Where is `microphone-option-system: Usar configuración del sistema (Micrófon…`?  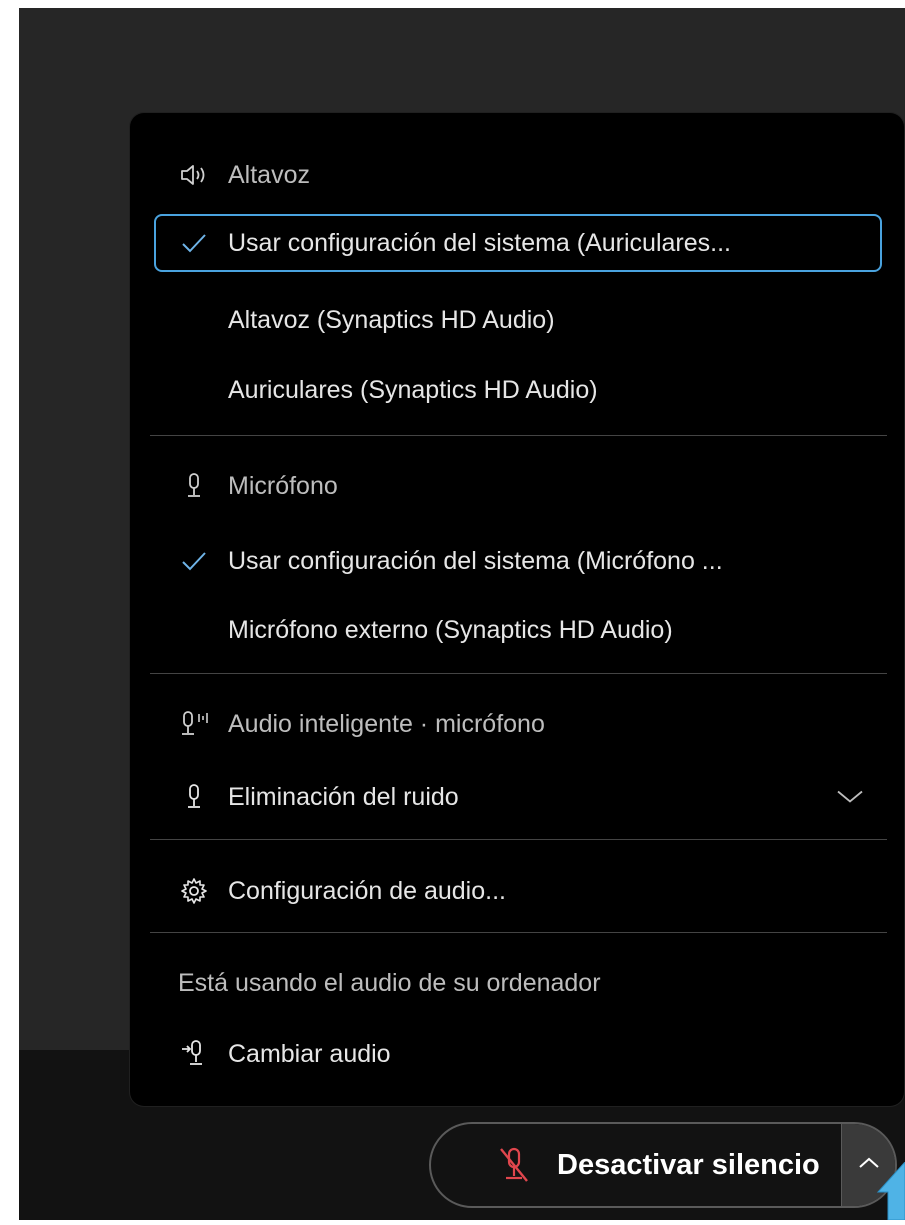 microphone-option-system: Usar configuración del sistema (Micrófon… is located at coordinates (517, 561).